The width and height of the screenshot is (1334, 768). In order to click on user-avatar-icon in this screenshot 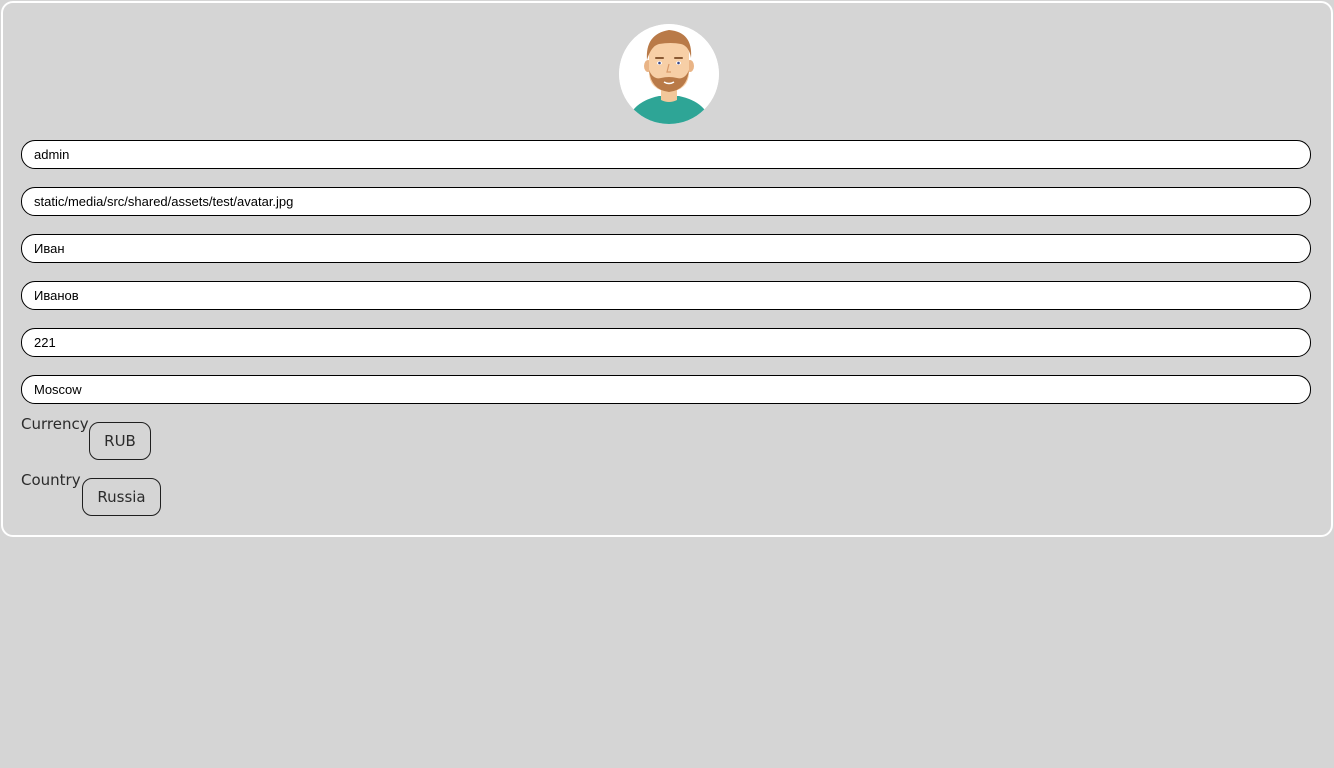, I will do `click(669, 74)`.